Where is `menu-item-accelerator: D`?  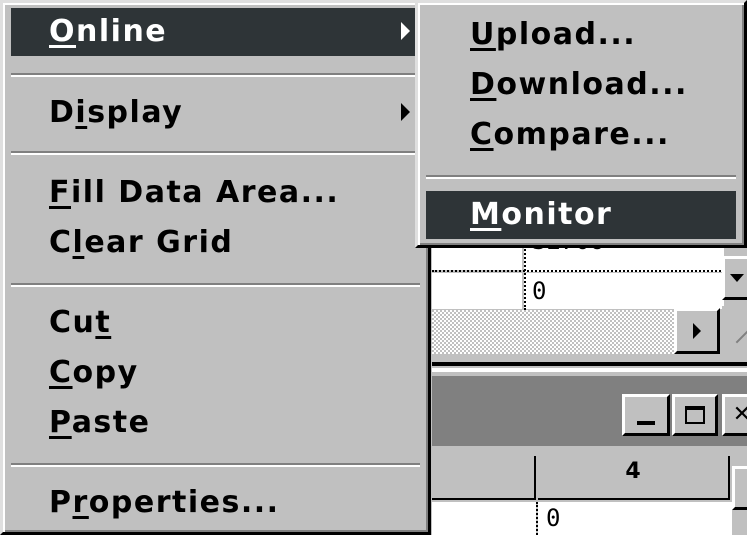 menu-item-accelerator: D is located at coordinates (483, 84).